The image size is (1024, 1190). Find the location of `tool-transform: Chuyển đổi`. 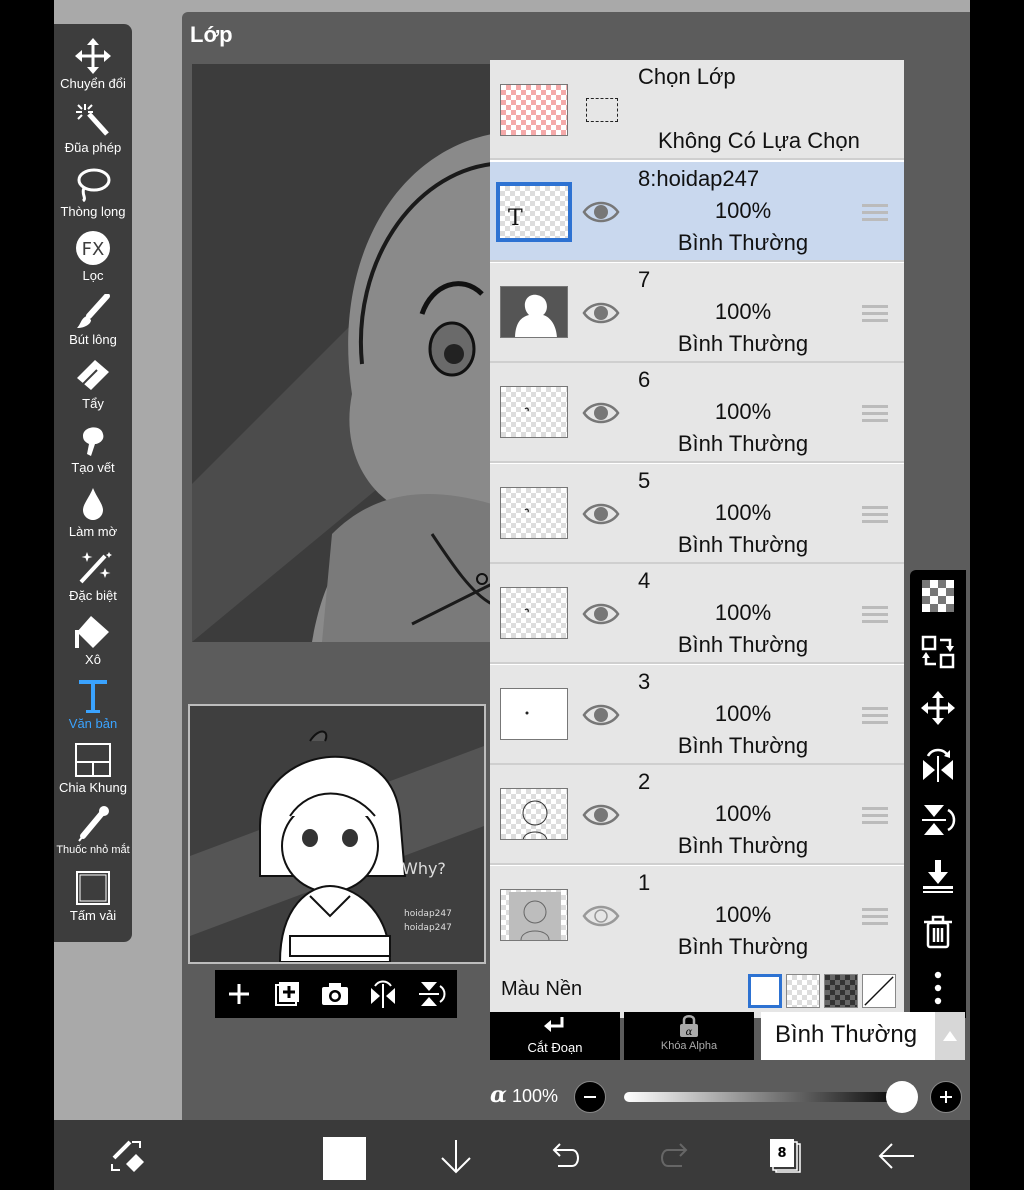

tool-transform: Chuyển đổi is located at coordinates (93, 66).